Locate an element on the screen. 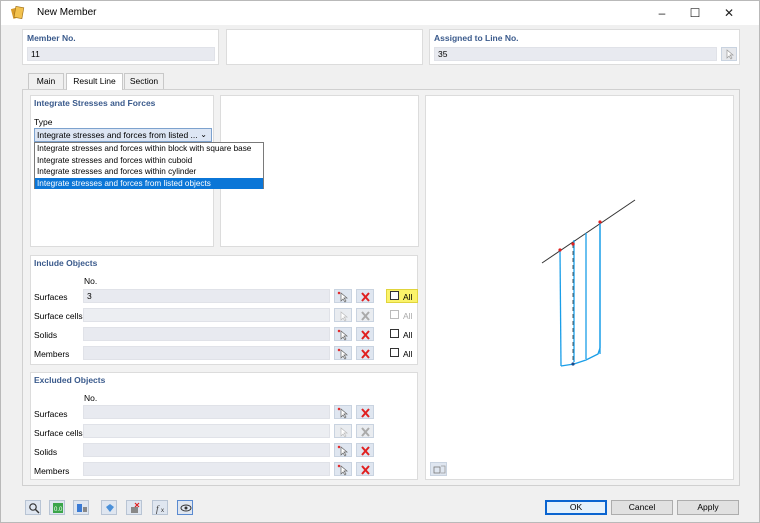 Image resolution: width=760 pixels, height=523 pixels. title-bar: New Member – ☐ ✕ is located at coordinates (380, 13).